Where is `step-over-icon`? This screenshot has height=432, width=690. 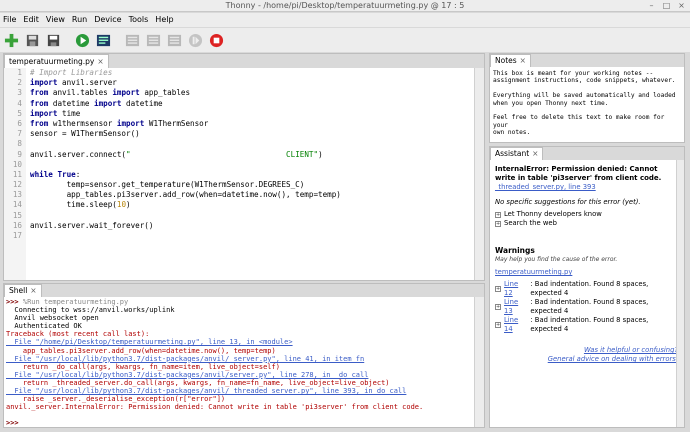
step-over-icon is located at coordinates (132, 40).